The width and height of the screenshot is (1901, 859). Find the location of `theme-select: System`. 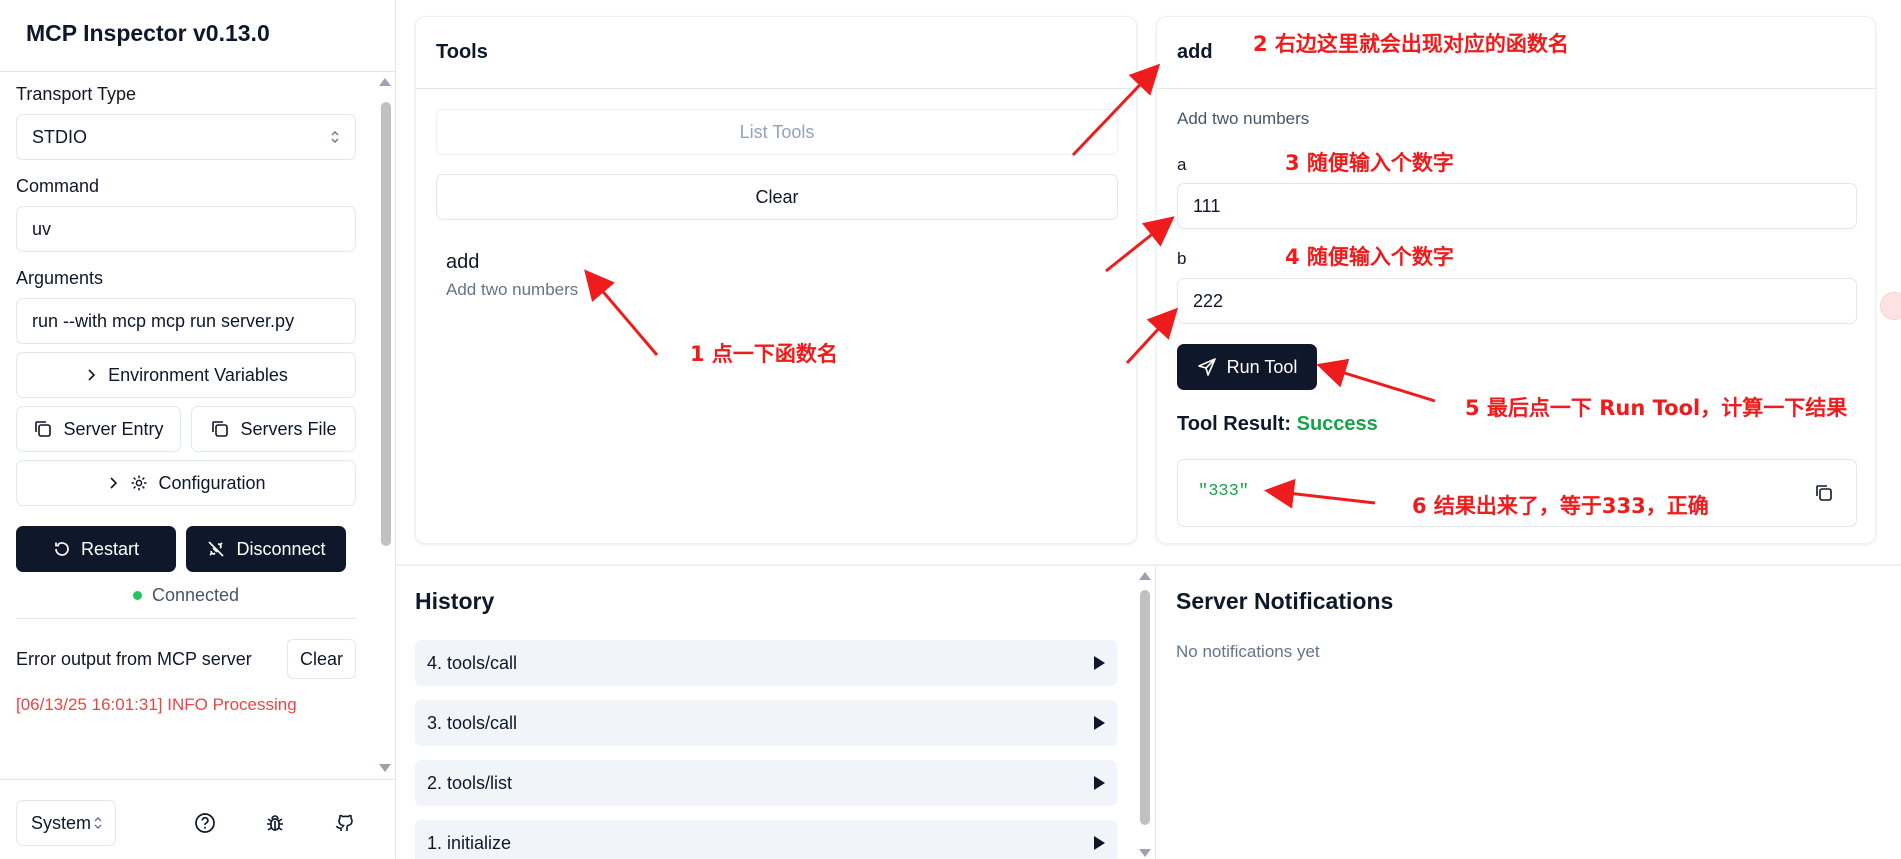

theme-select: System is located at coordinates (66, 823).